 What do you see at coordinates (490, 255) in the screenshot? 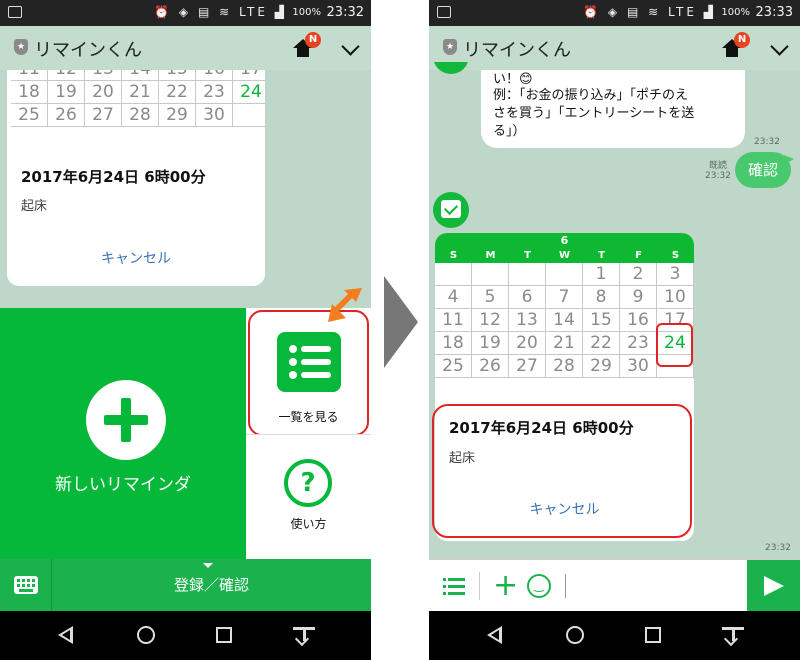
I see `weekday-label: M` at bounding box center [490, 255].